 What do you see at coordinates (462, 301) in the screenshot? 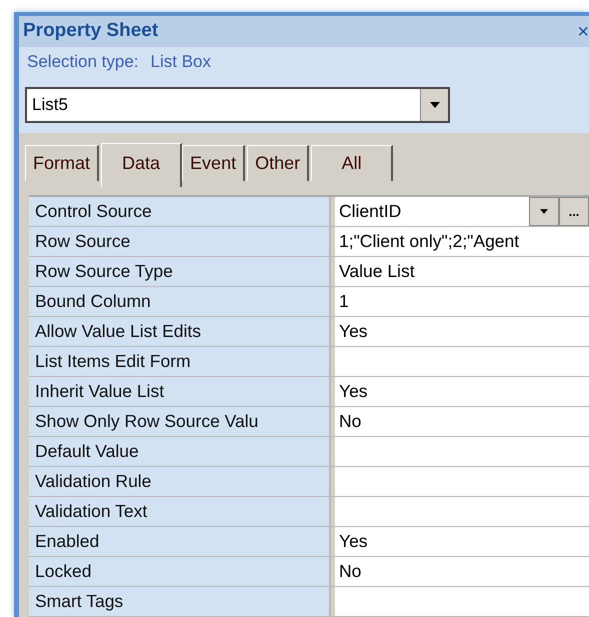
I see `property-value-field: 1` at bounding box center [462, 301].